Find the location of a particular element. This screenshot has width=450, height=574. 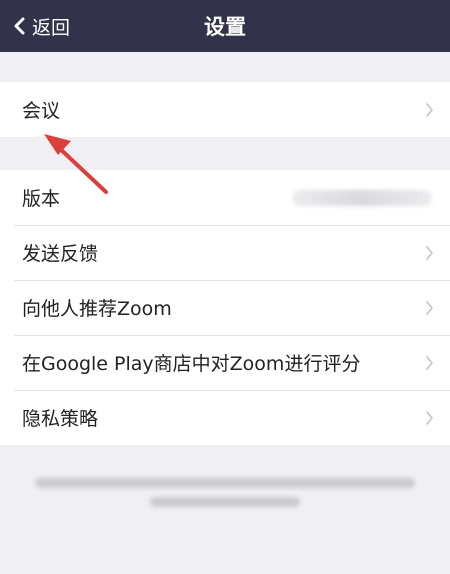

settings-item-label: 在Google Play商店中对Zoom进行评分 is located at coordinates (191, 364).